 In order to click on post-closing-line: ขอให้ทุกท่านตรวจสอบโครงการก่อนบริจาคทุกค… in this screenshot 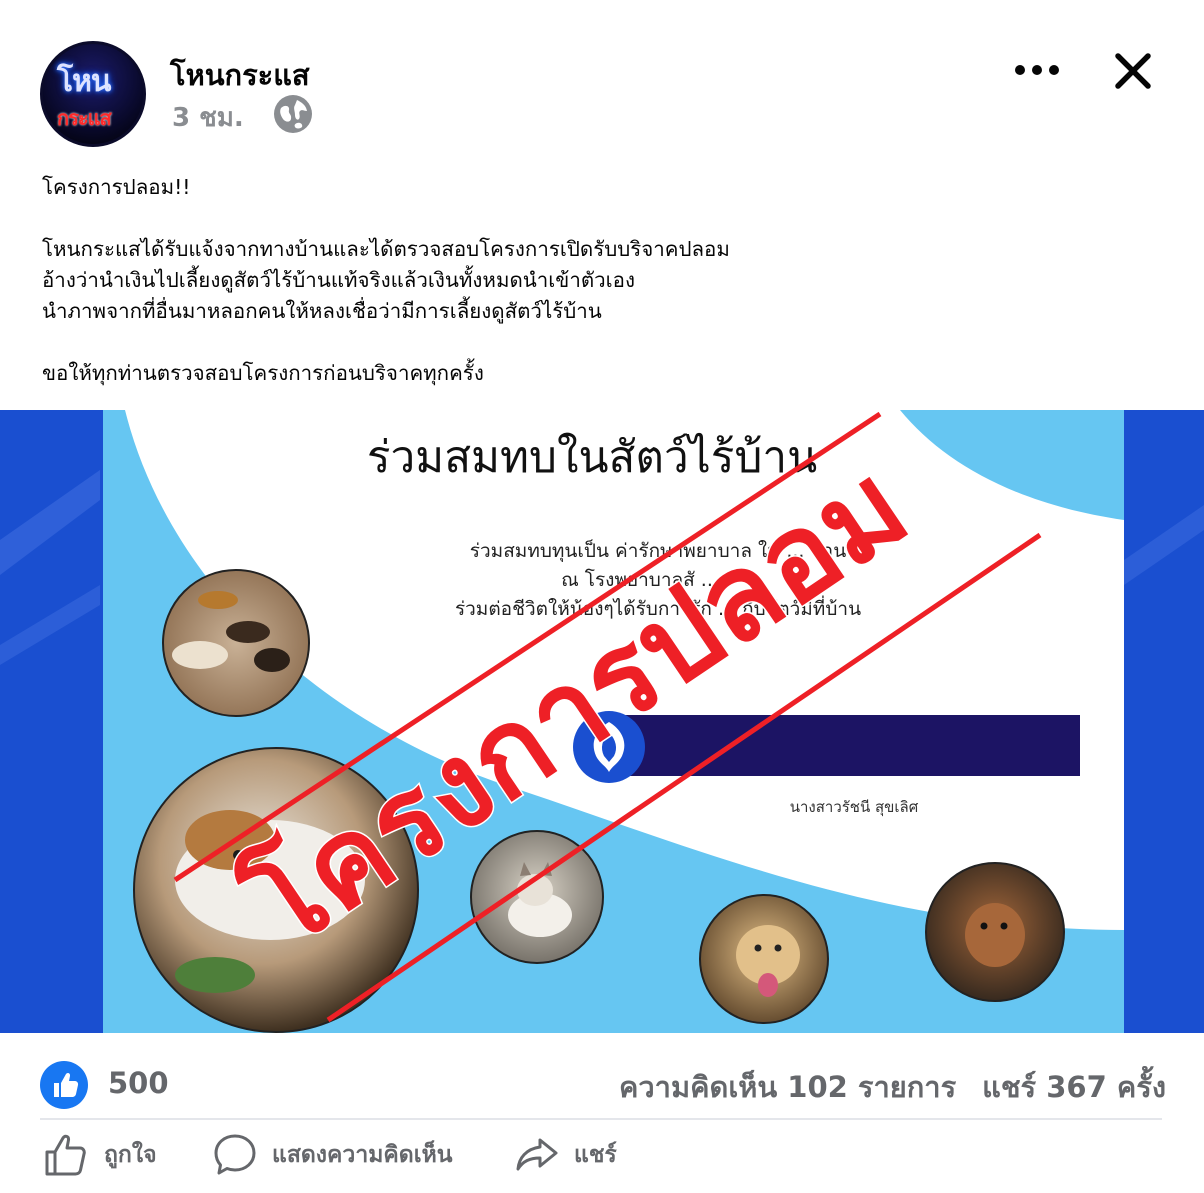, I will do `click(263, 373)`.